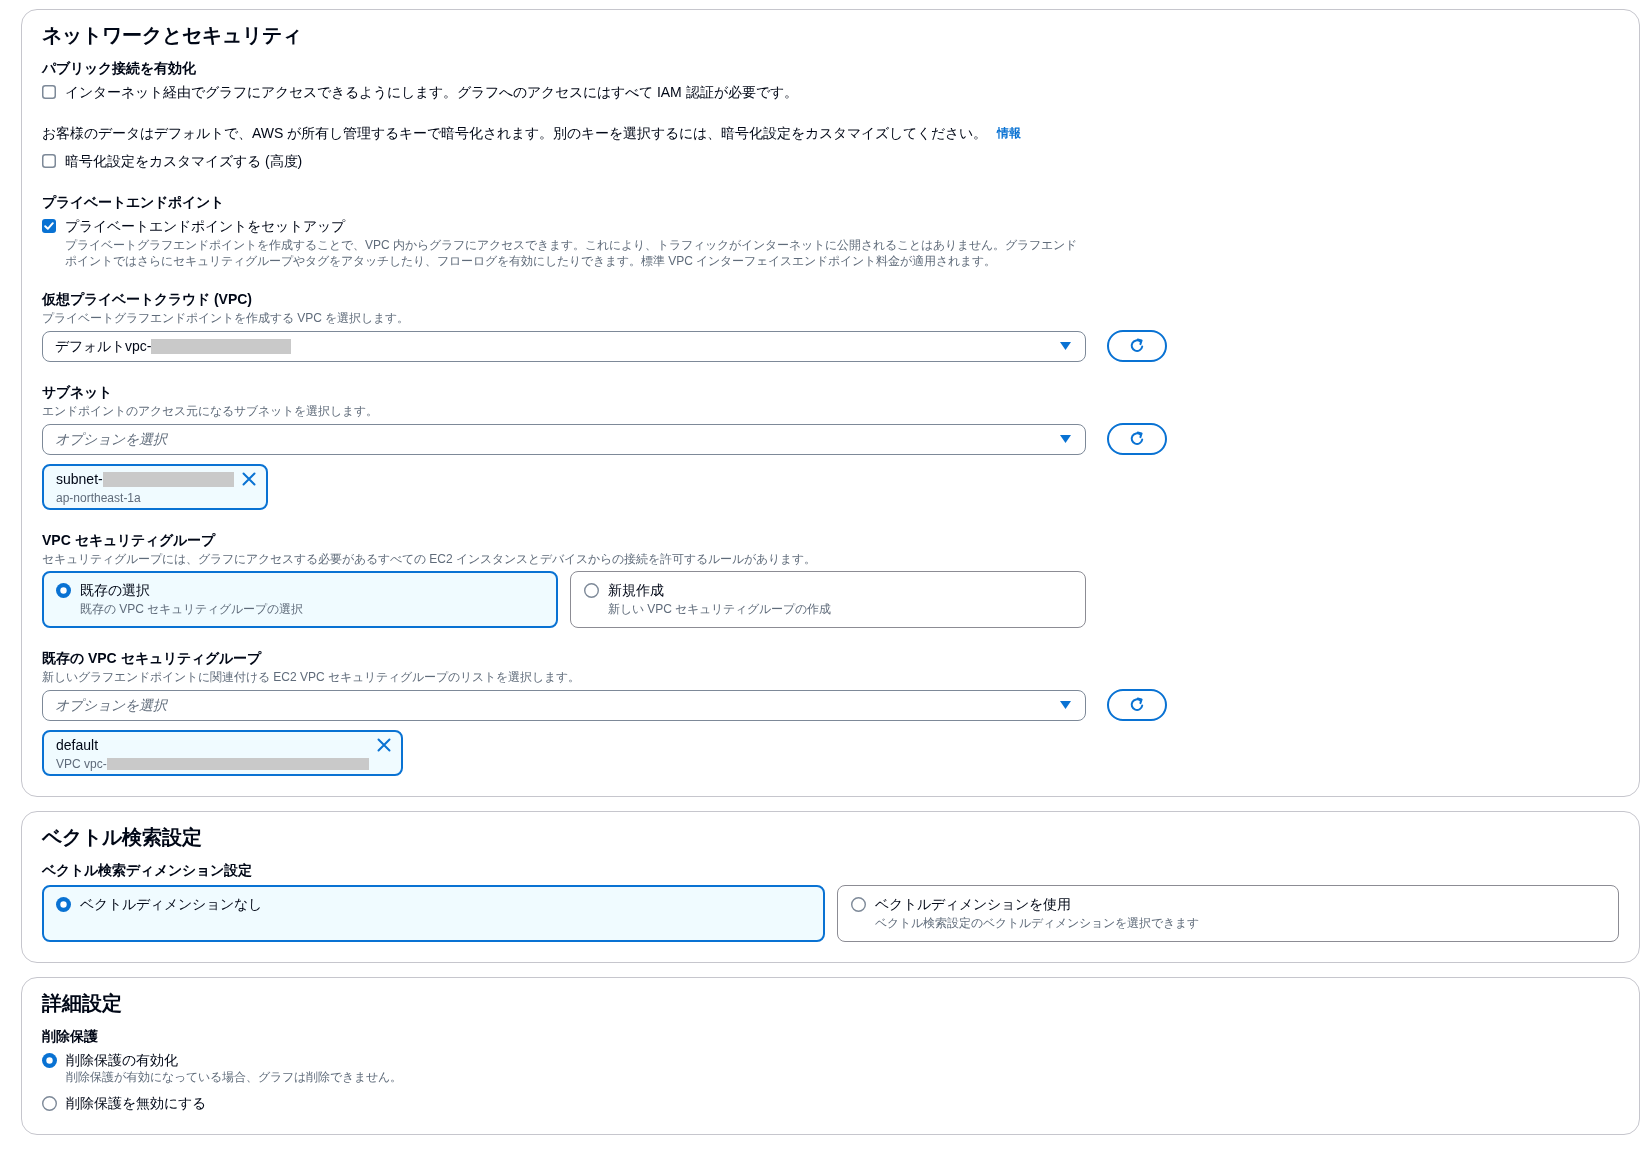 Image resolution: width=1648 pixels, height=1155 pixels. I want to click on field-label: ベクトル検索ディメンション設定, so click(147, 870).